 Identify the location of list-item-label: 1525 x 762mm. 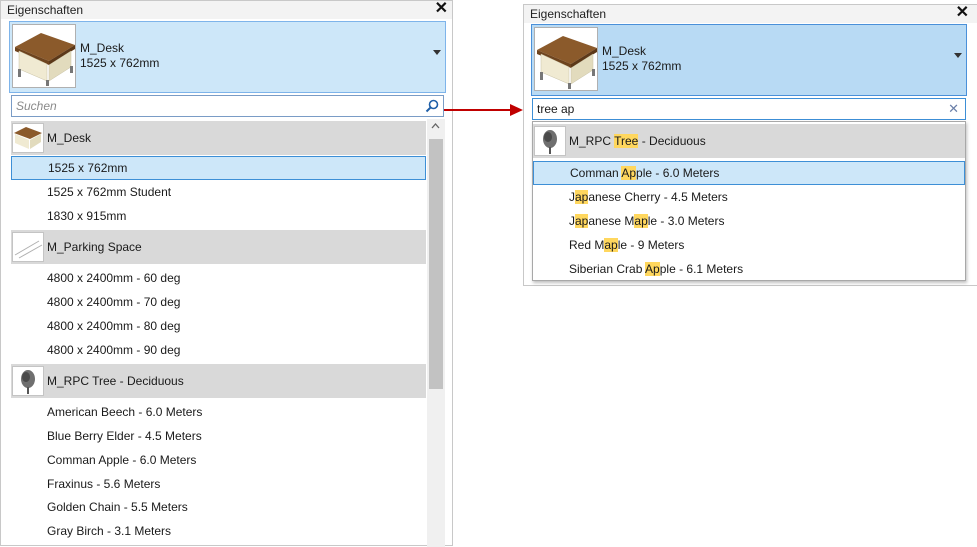
(88, 168).